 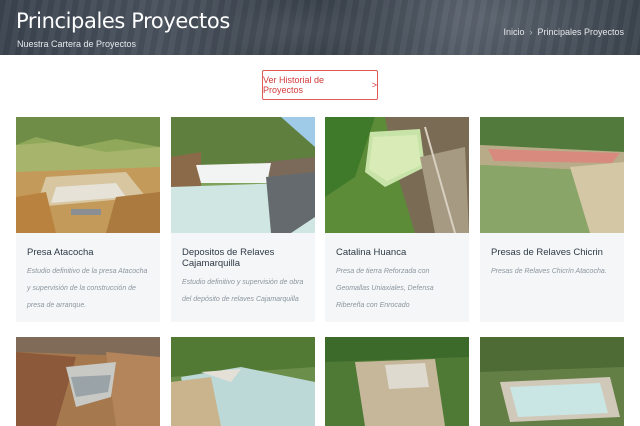 I want to click on breadcrumb-current: Principales Proyectos, so click(x=580, y=32).